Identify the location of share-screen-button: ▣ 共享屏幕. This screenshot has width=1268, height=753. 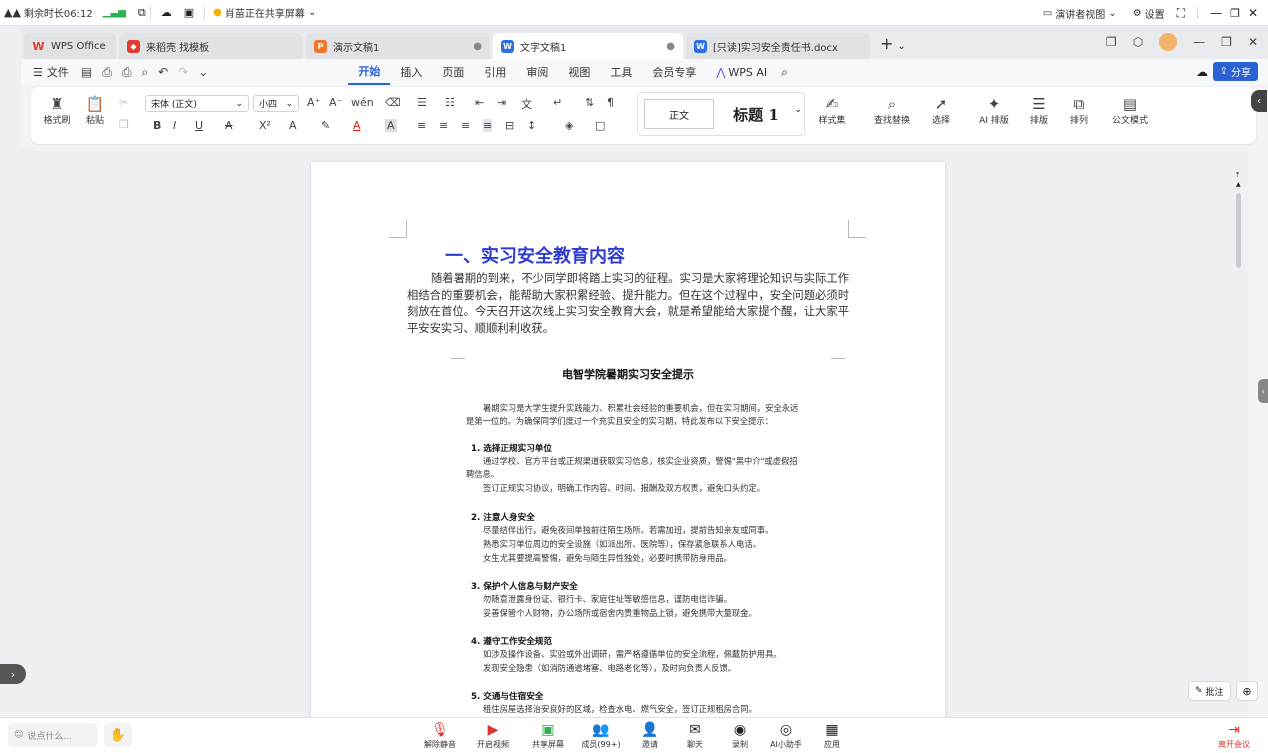
(548, 735).